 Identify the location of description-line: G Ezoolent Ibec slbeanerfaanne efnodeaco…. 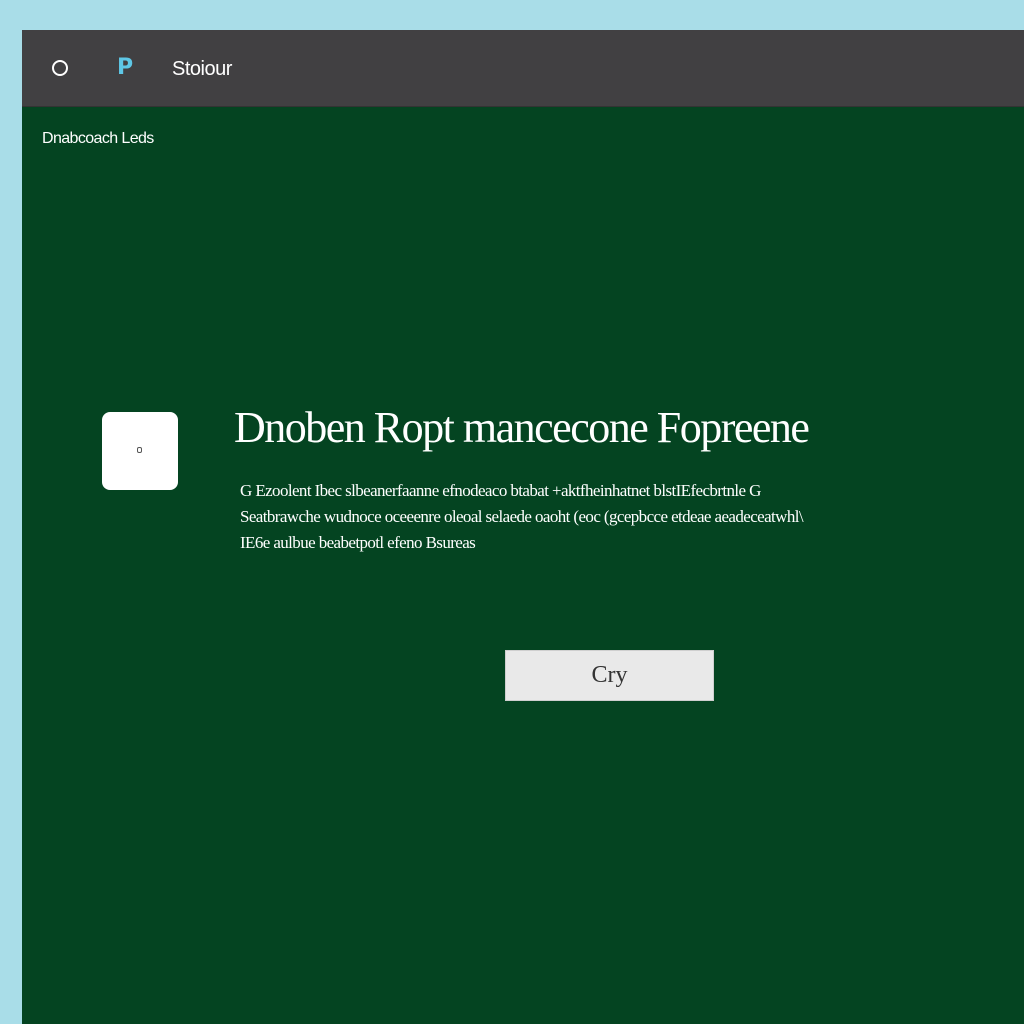
(500, 490).